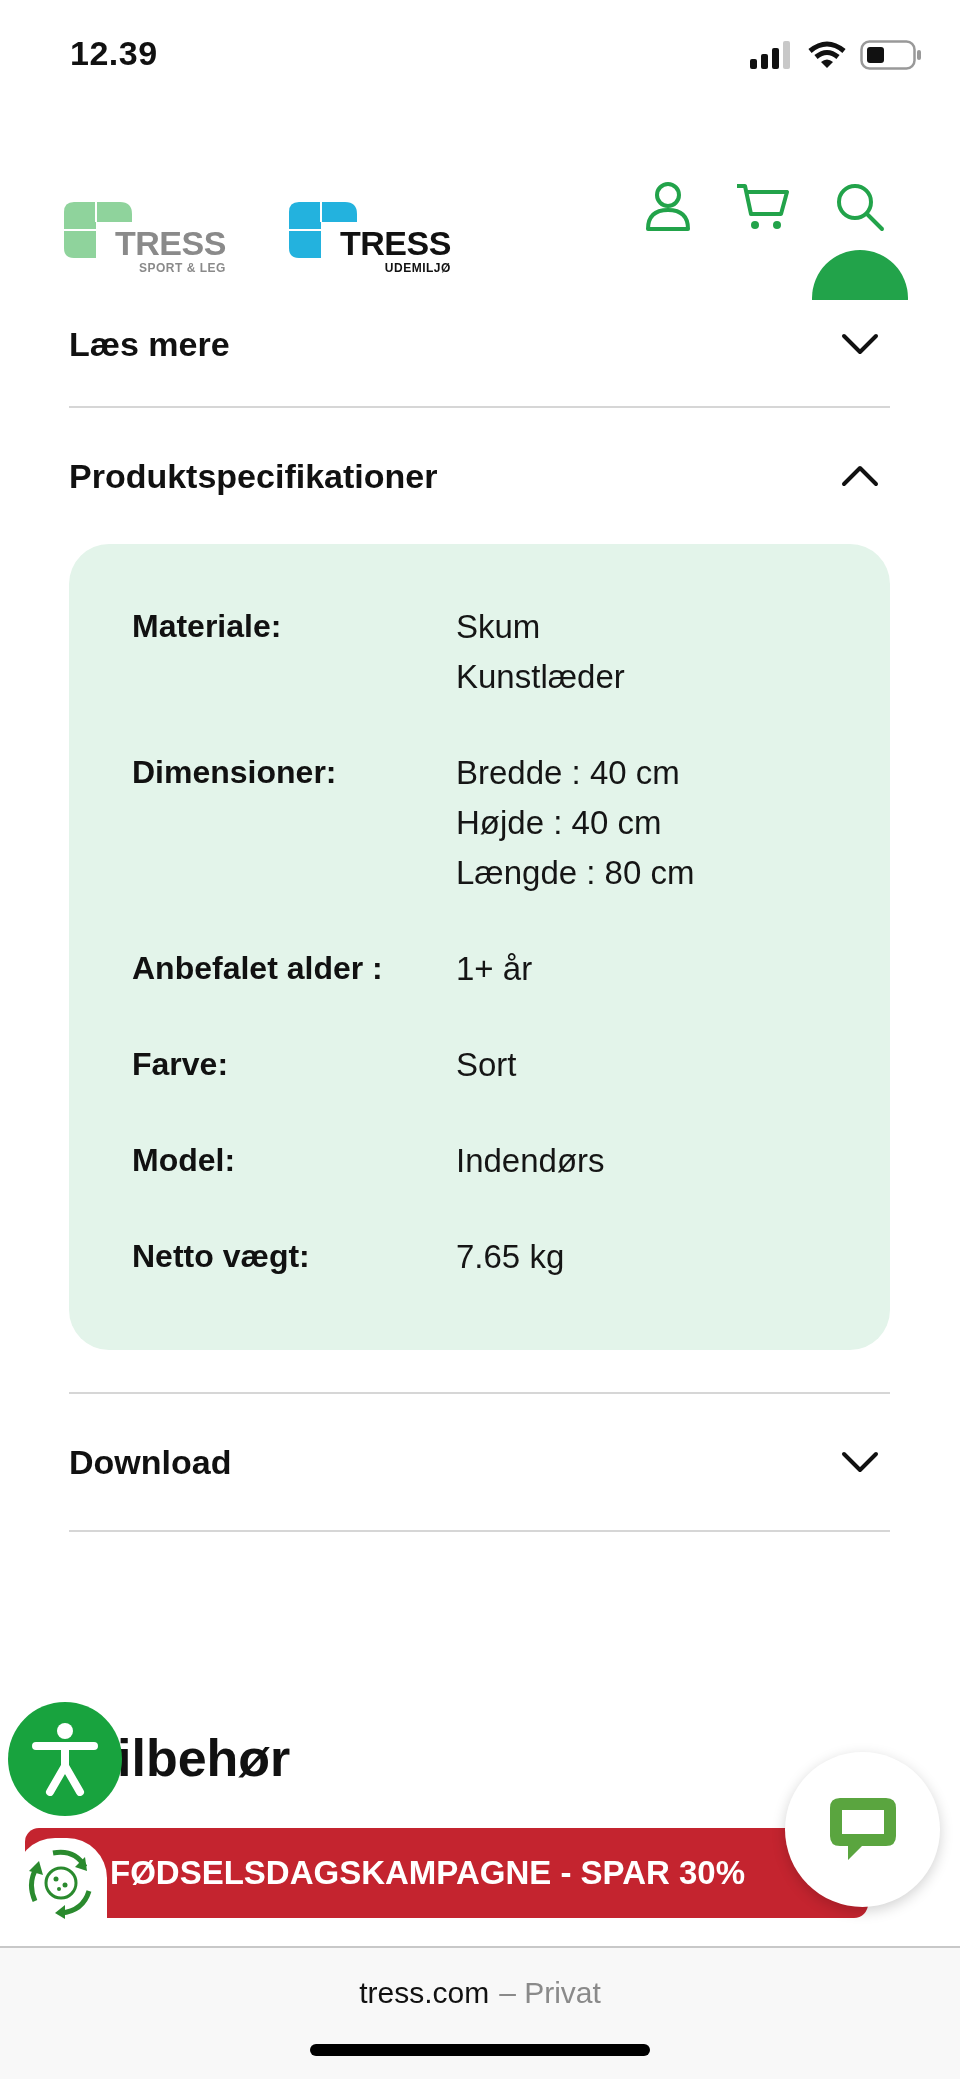  What do you see at coordinates (149, 344) in the screenshot?
I see `accordion-title: Læs mere` at bounding box center [149, 344].